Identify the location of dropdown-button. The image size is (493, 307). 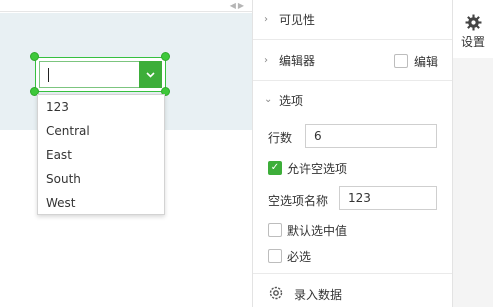
(150, 74).